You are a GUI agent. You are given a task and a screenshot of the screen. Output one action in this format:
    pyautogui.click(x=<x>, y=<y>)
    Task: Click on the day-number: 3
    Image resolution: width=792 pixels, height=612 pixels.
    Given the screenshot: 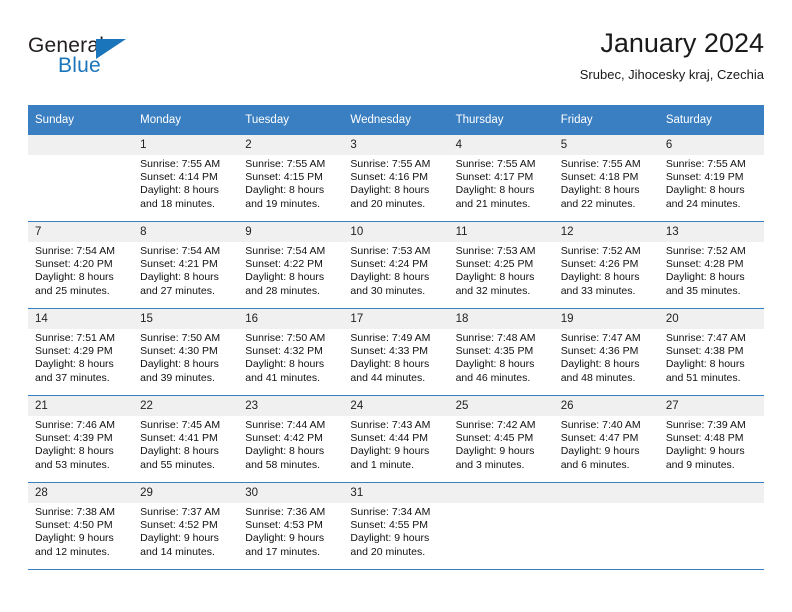 What is the action you would take?
    pyautogui.click(x=396, y=145)
    